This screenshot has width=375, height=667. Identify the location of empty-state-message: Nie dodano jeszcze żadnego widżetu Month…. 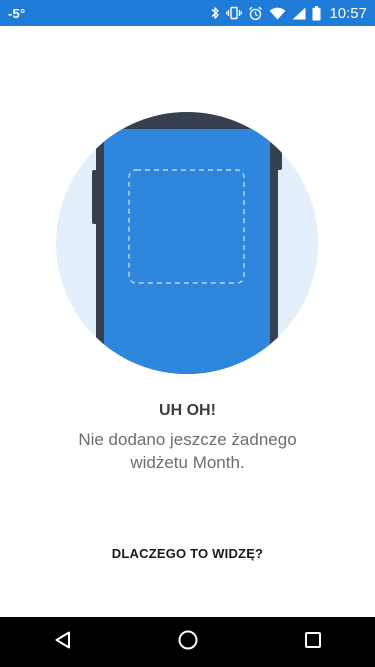
(187, 451).